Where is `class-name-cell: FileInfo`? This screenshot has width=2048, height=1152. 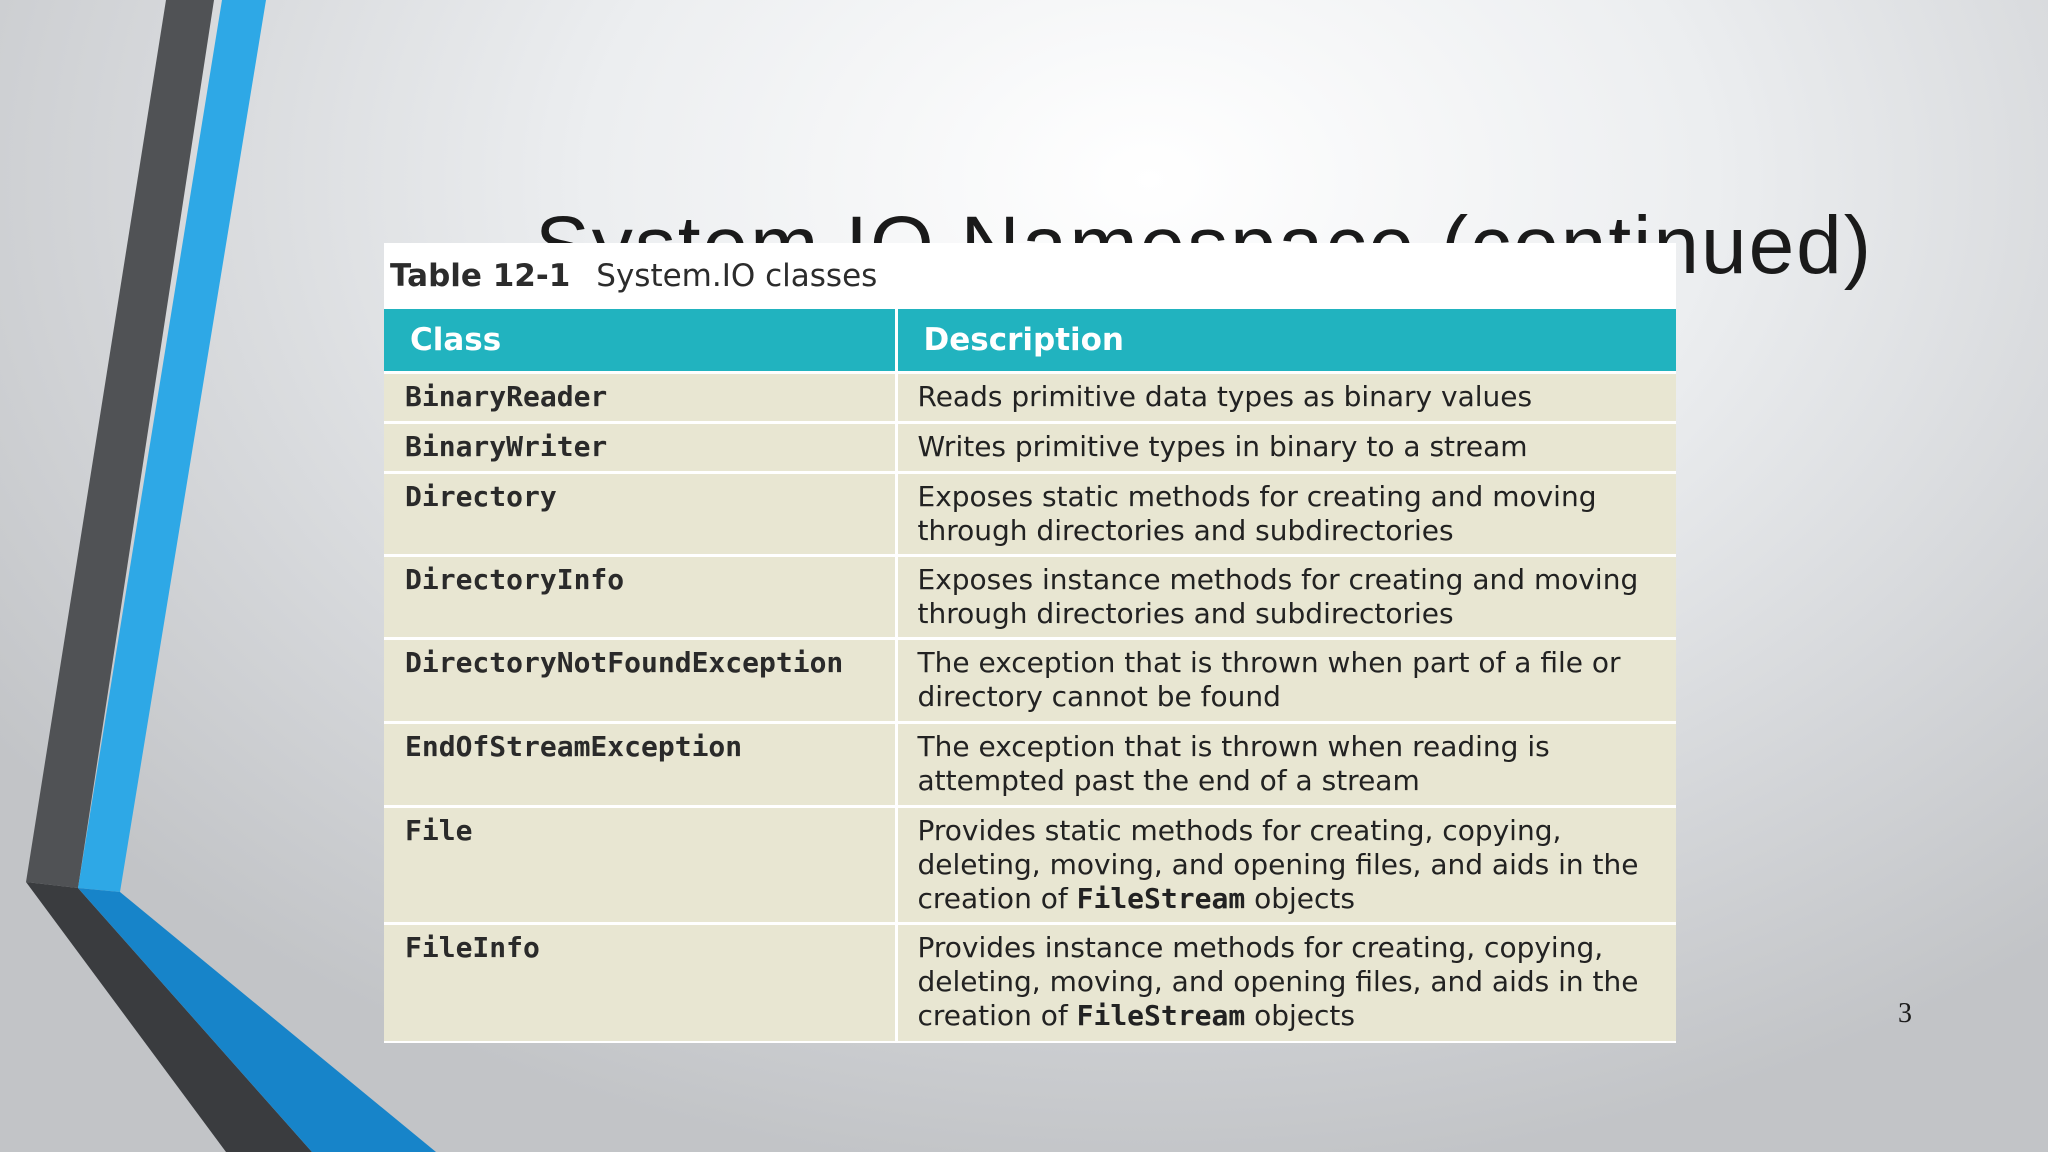 class-name-cell: FileInfo is located at coordinates (641, 981).